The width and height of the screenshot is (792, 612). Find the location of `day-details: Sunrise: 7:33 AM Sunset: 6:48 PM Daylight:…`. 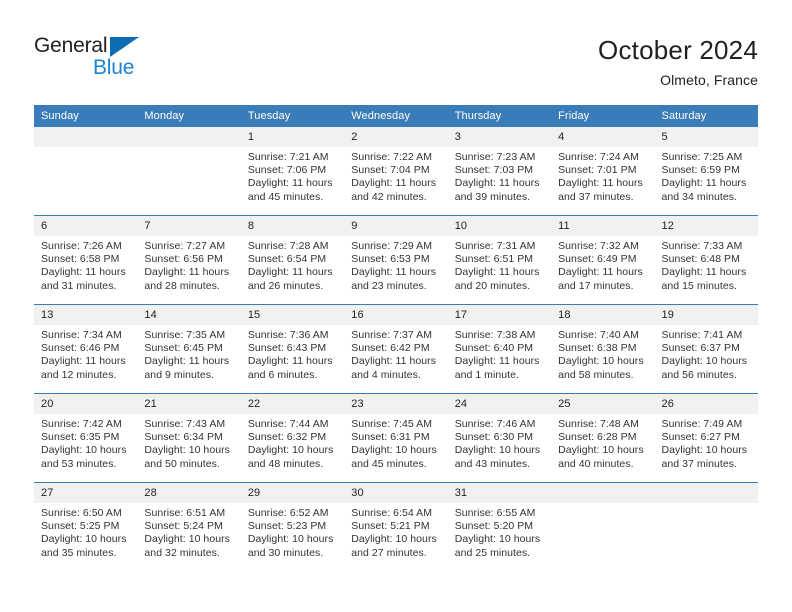

day-details: Sunrise: 7:33 AM Sunset: 6:48 PM Daylight:… is located at coordinates (706, 264).